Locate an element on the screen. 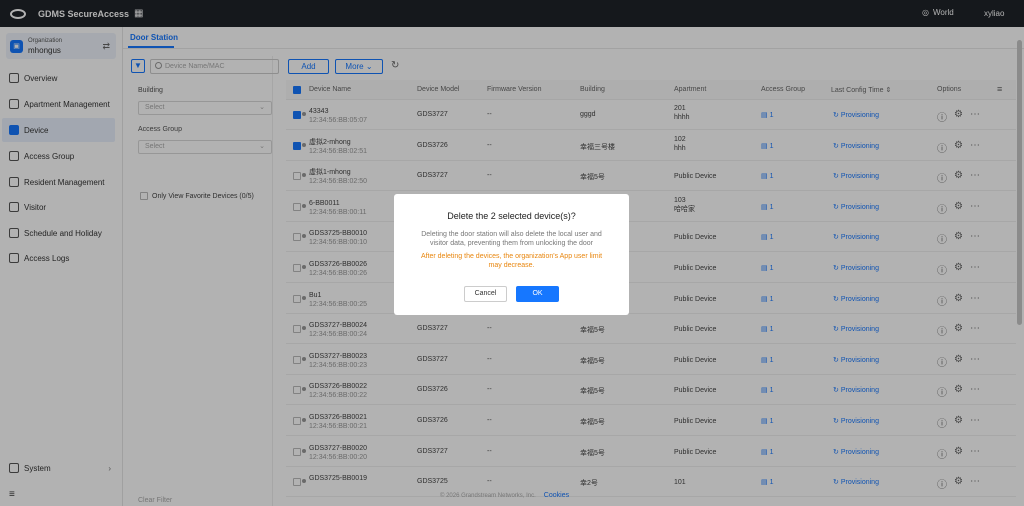  ok-button: OK is located at coordinates (537, 294).